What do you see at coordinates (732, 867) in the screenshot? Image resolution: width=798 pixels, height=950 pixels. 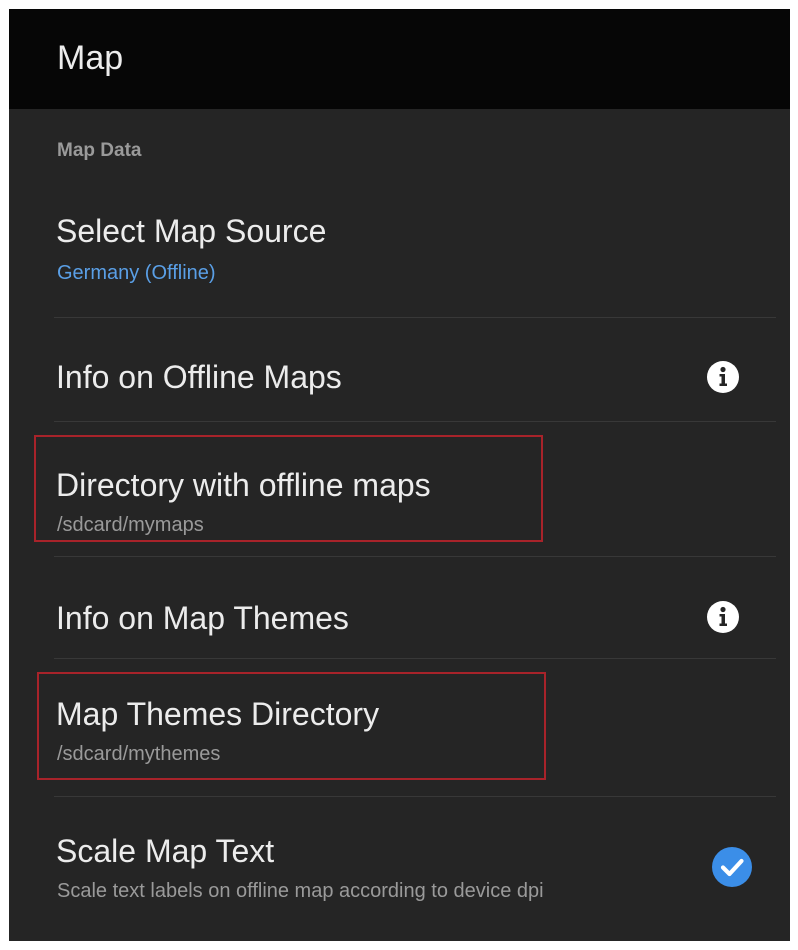 I see `check-circle-icon` at bounding box center [732, 867].